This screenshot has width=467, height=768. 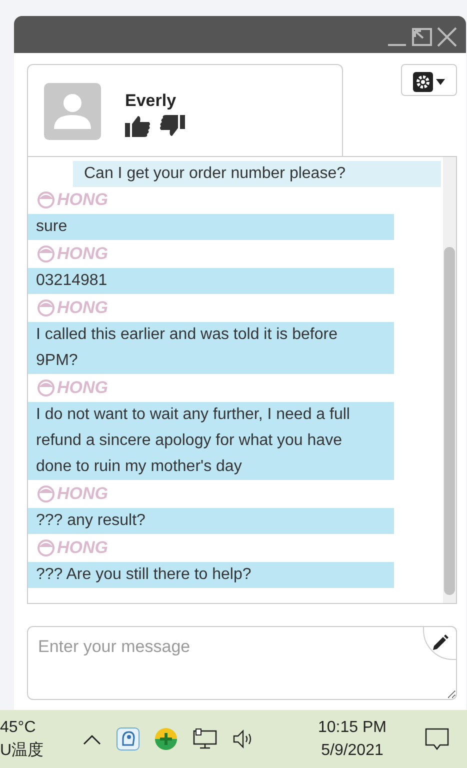 I want to click on network-icon, so click(x=205, y=739).